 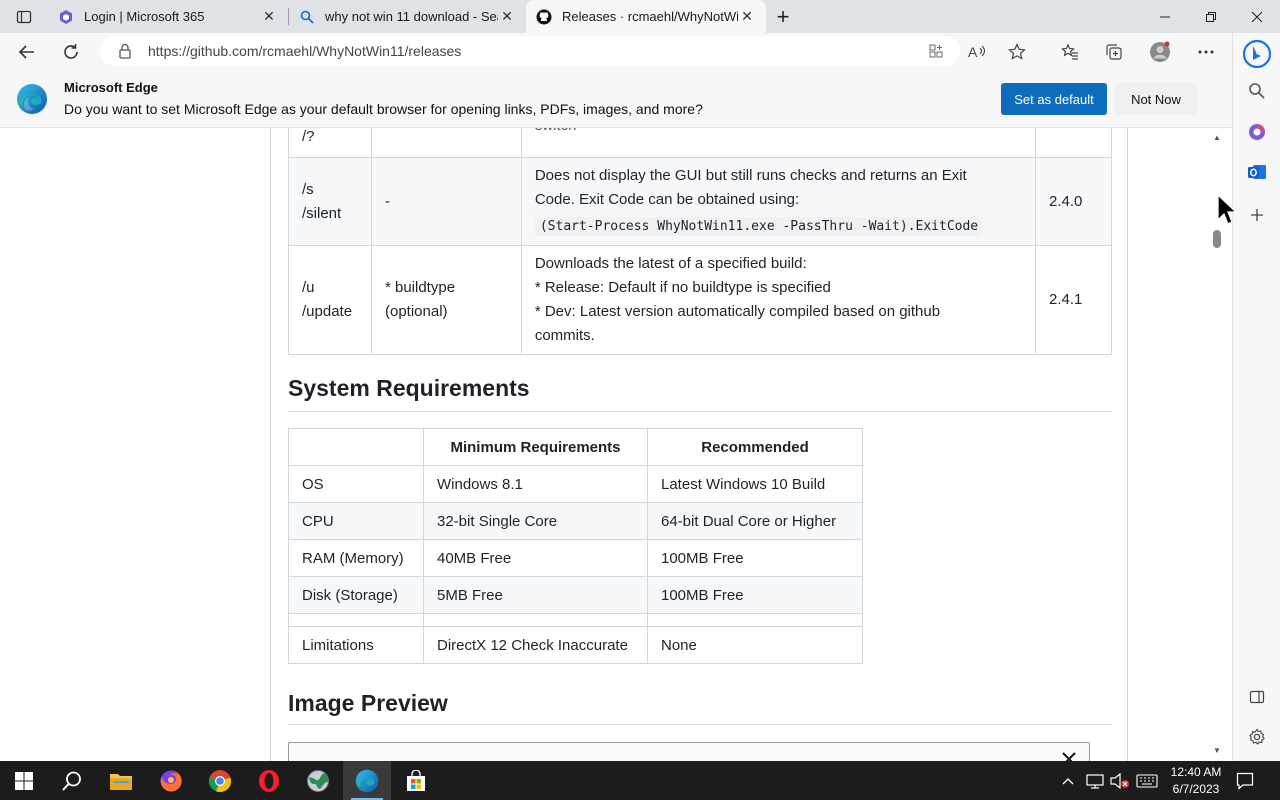 I want to click on windows-start-icon, so click(x=24, y=780).